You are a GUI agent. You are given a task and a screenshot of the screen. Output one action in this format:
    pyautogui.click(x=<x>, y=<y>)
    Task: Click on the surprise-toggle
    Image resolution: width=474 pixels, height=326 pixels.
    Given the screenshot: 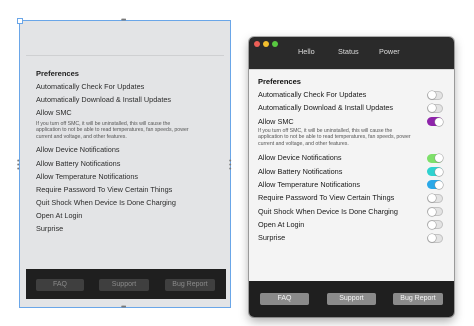 What is the action you would take?
    pyautogui.click(x=435, y=238)
    